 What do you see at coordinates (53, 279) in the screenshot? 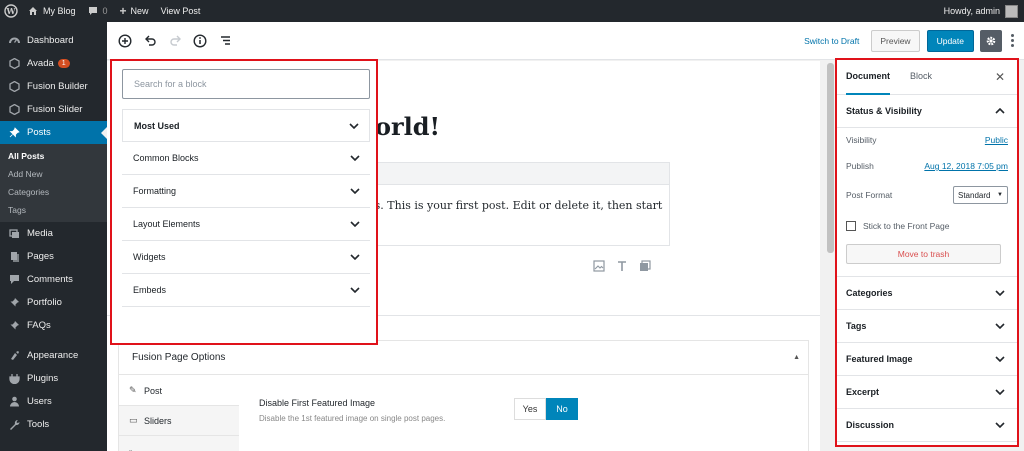
I see `sidebar-item-comments: Comments` at bounding box center [53, 279].